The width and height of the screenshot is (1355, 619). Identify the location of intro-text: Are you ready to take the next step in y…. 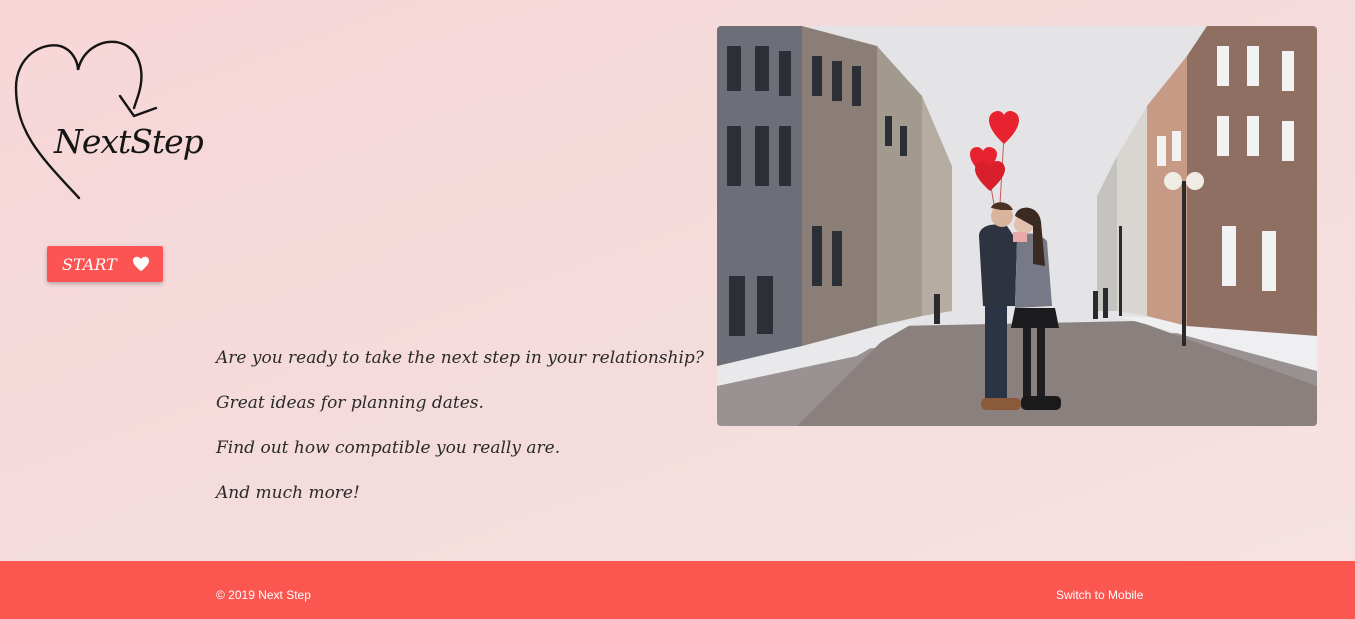
(460, 437).